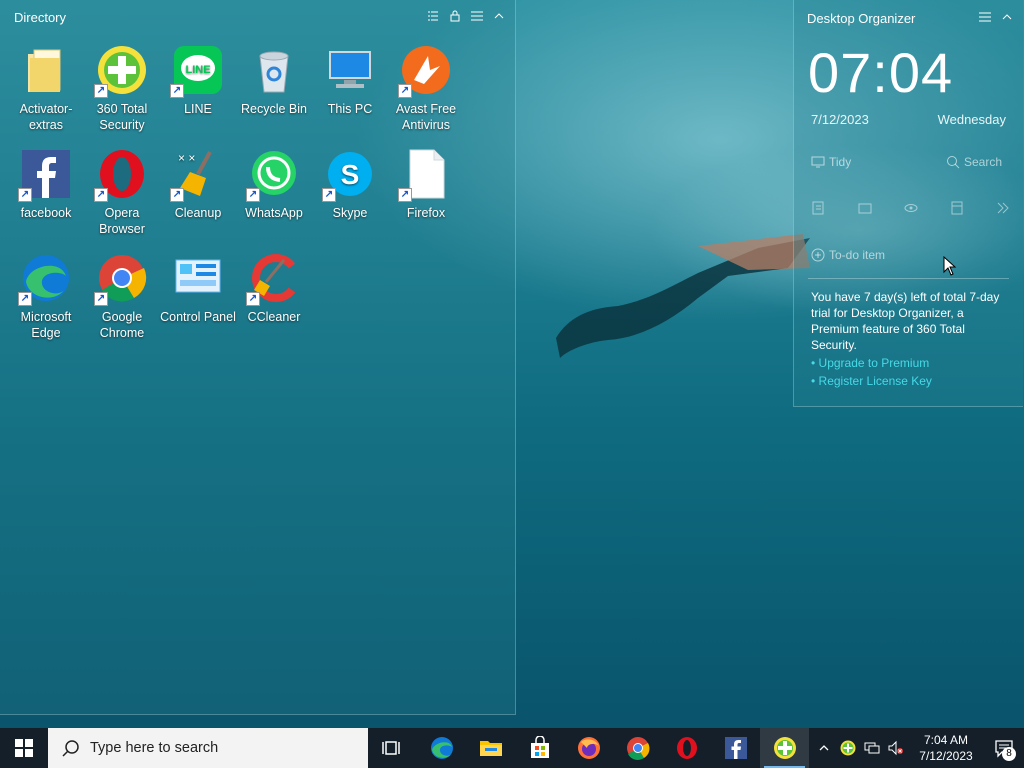 The height and width of the screenshot is (768, 1024). I want to click on desktop-icon-this-pc: This PC, so click(350, 96).